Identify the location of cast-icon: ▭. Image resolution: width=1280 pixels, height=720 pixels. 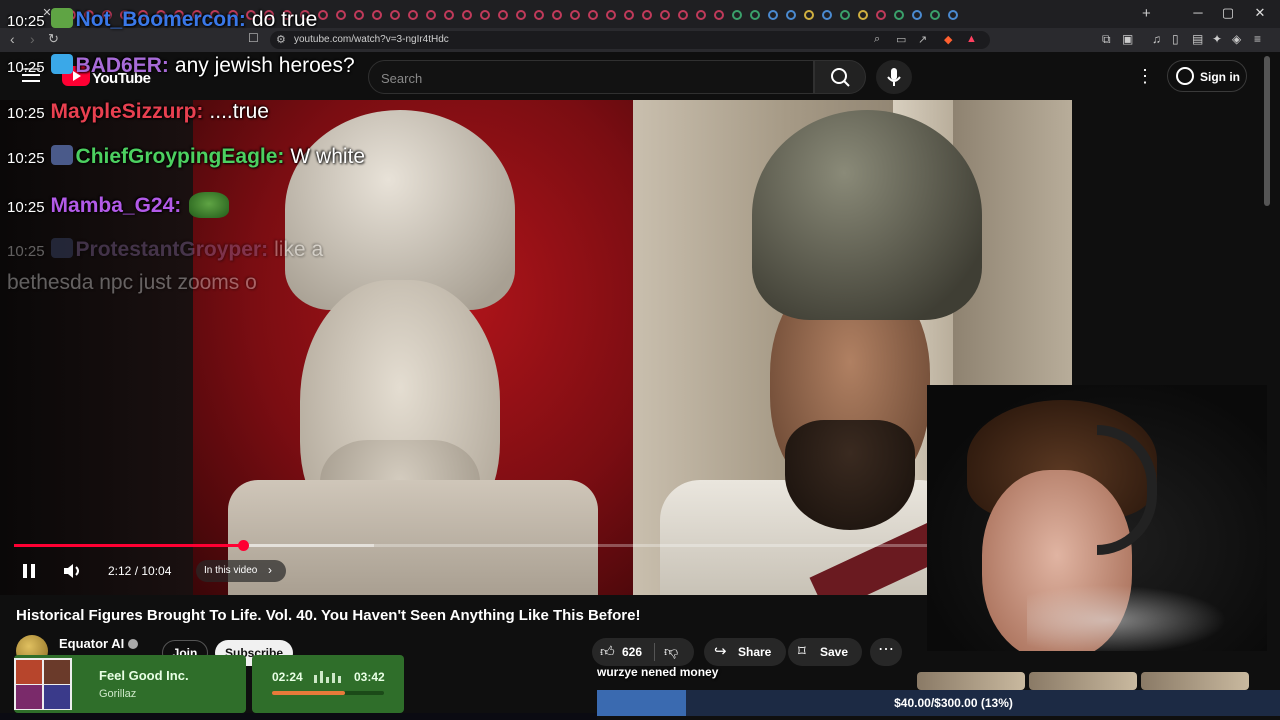
(901, 39).